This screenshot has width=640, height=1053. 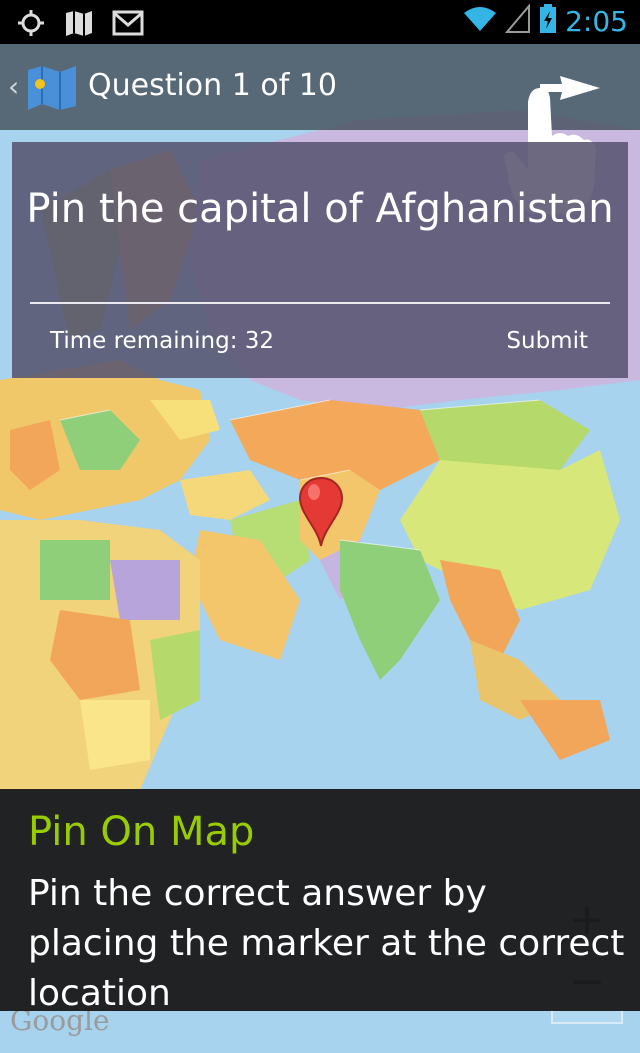 I want to click on map-icon, so click(x=52, y=90).